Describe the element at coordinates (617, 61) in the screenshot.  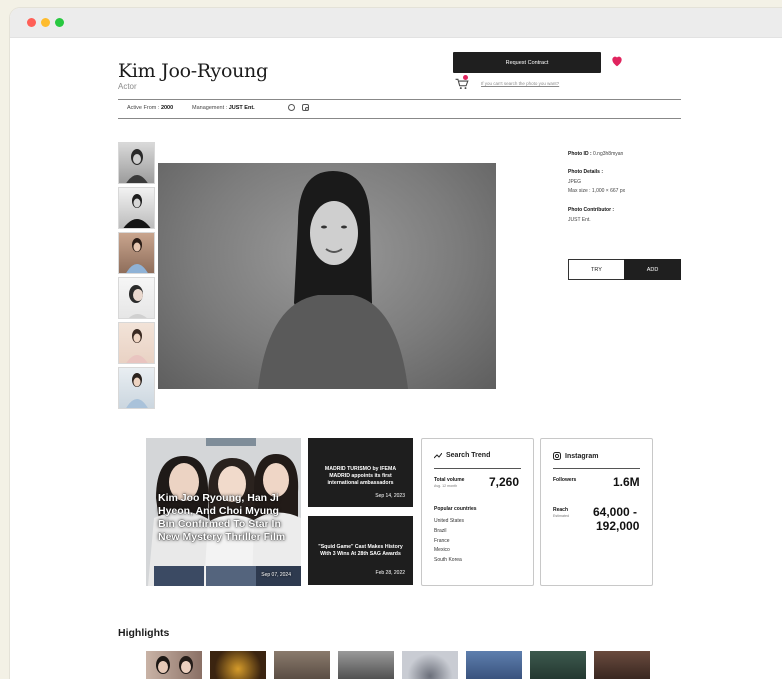
I see `heart-icon` at that location.